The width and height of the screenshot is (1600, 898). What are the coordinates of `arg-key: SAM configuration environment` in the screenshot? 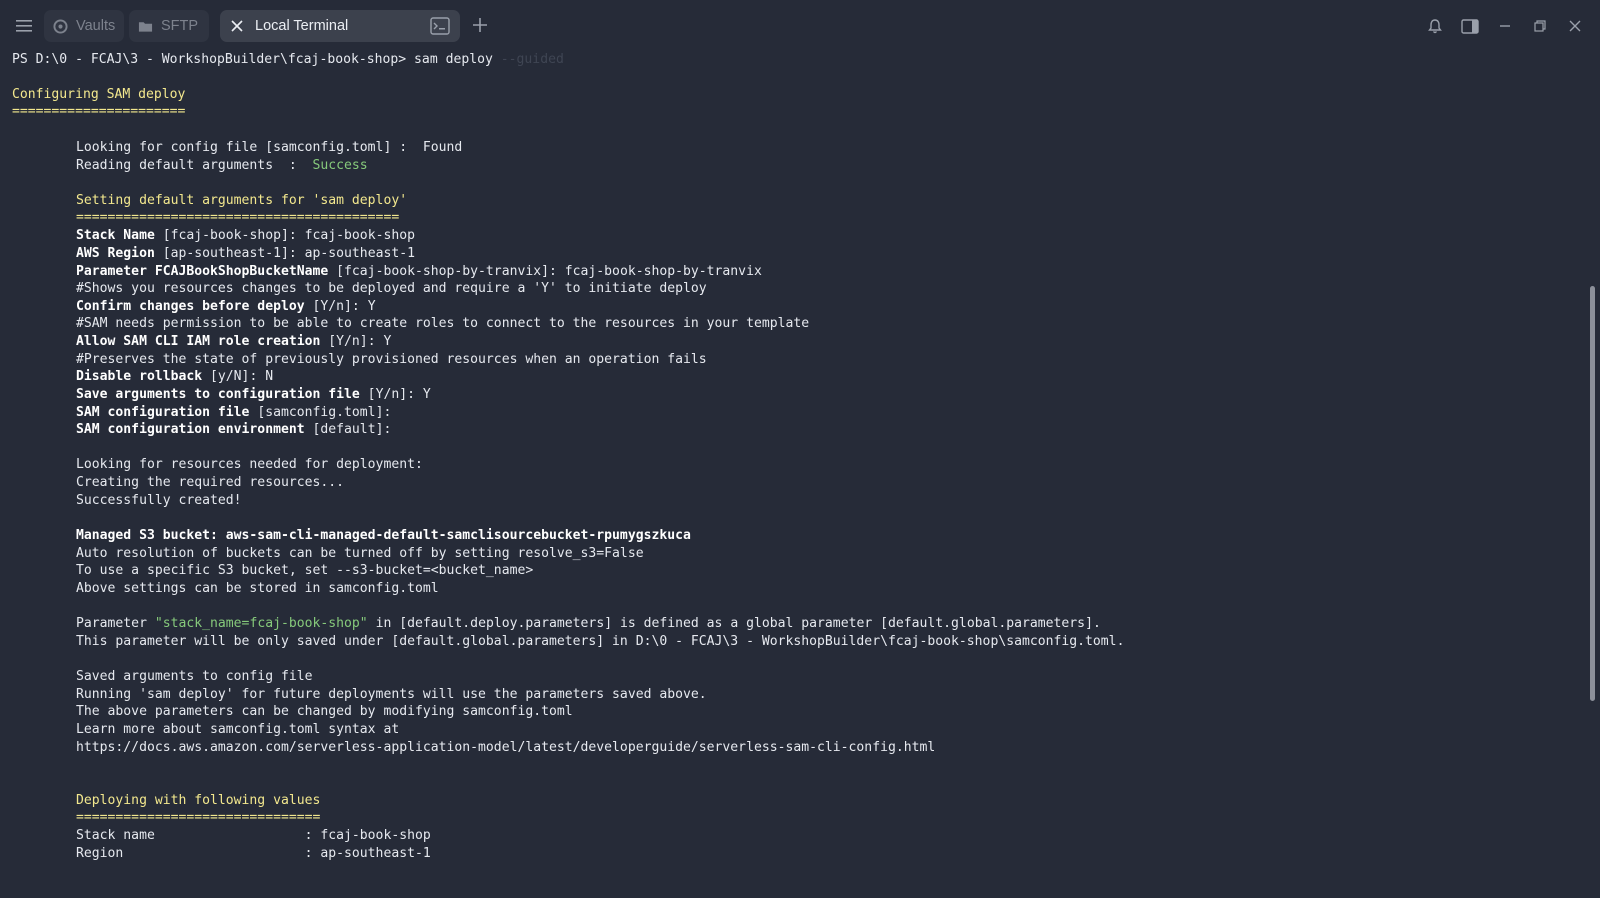 It's located at (190, 429).